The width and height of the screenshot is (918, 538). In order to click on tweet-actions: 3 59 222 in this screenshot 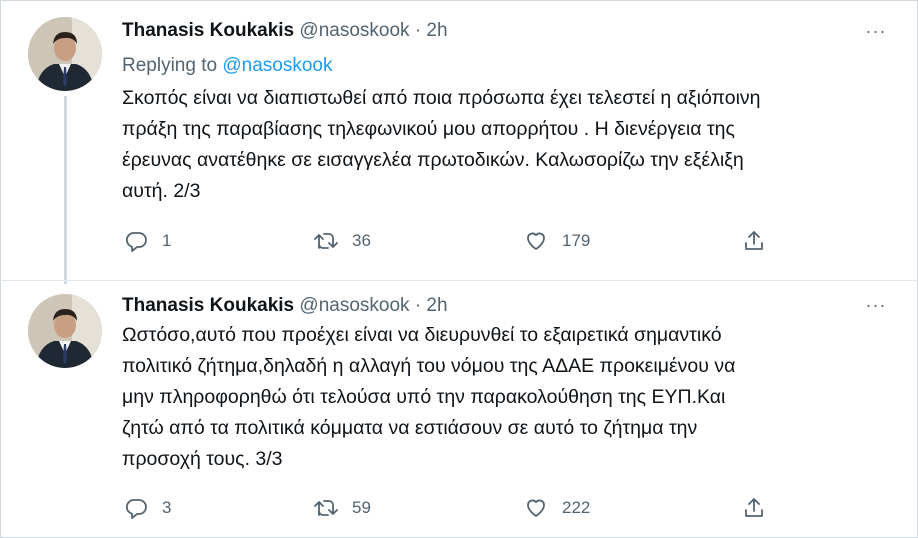, I will do `click(448, 508)`.